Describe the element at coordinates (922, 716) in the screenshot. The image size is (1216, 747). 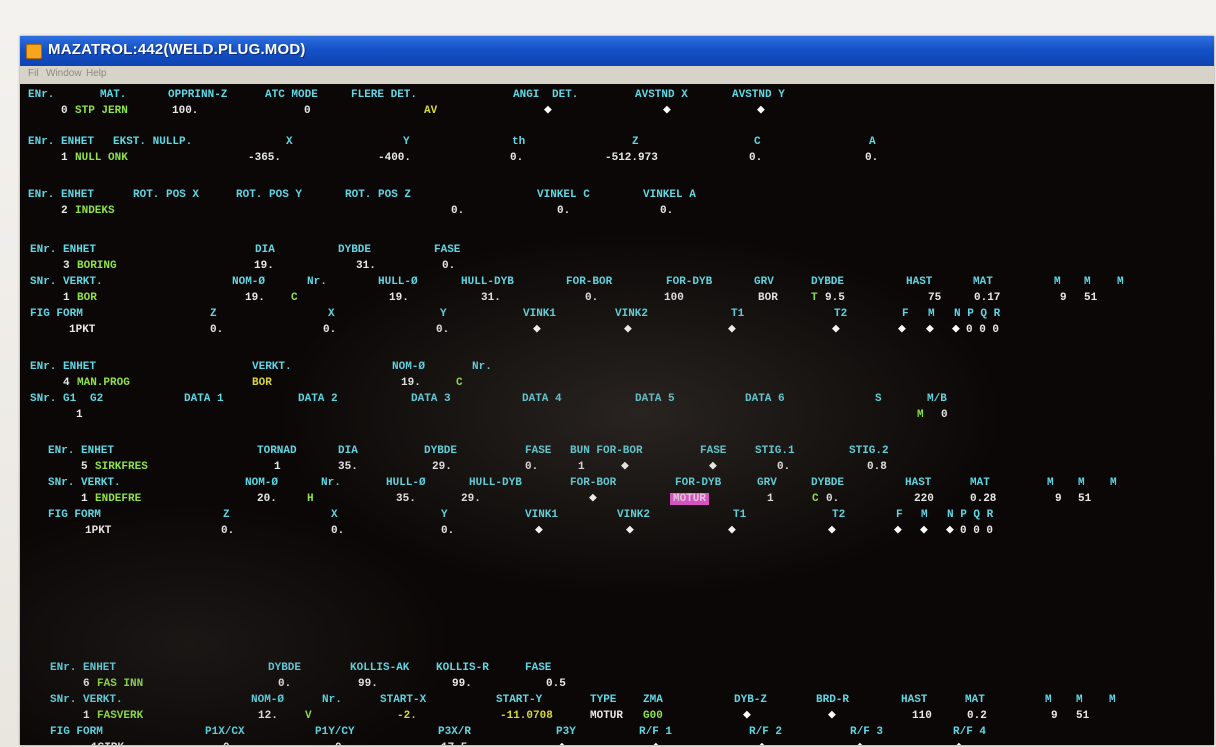
I see `field-value: 110` at that location.